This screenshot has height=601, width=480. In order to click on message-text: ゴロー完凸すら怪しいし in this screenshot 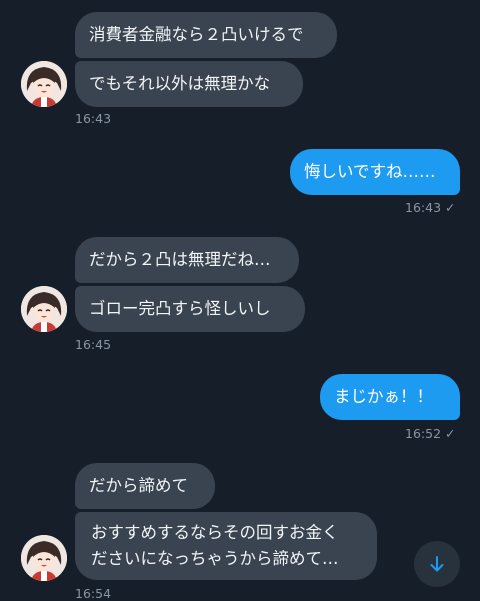, I will do `click(180, 308)`.